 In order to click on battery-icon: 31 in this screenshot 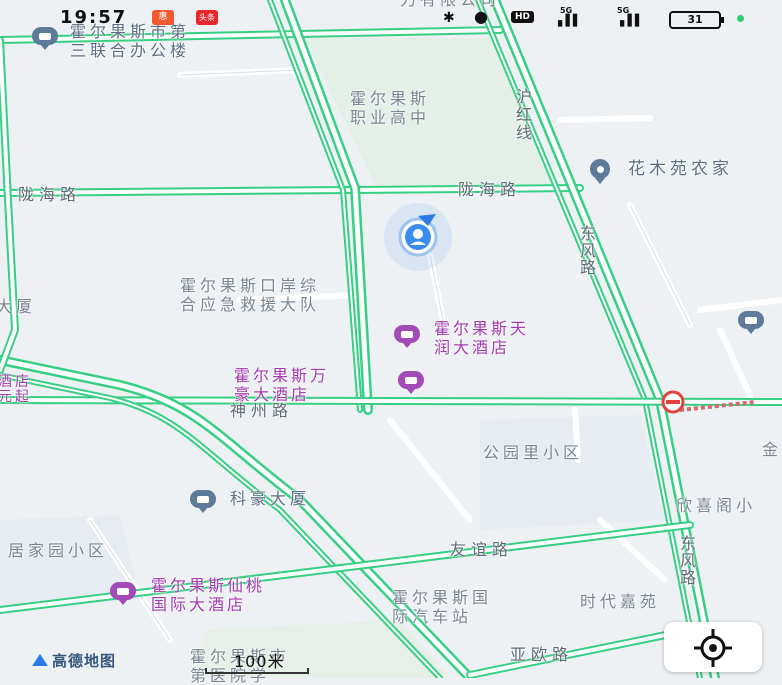, I will do `click(696, 20)`.